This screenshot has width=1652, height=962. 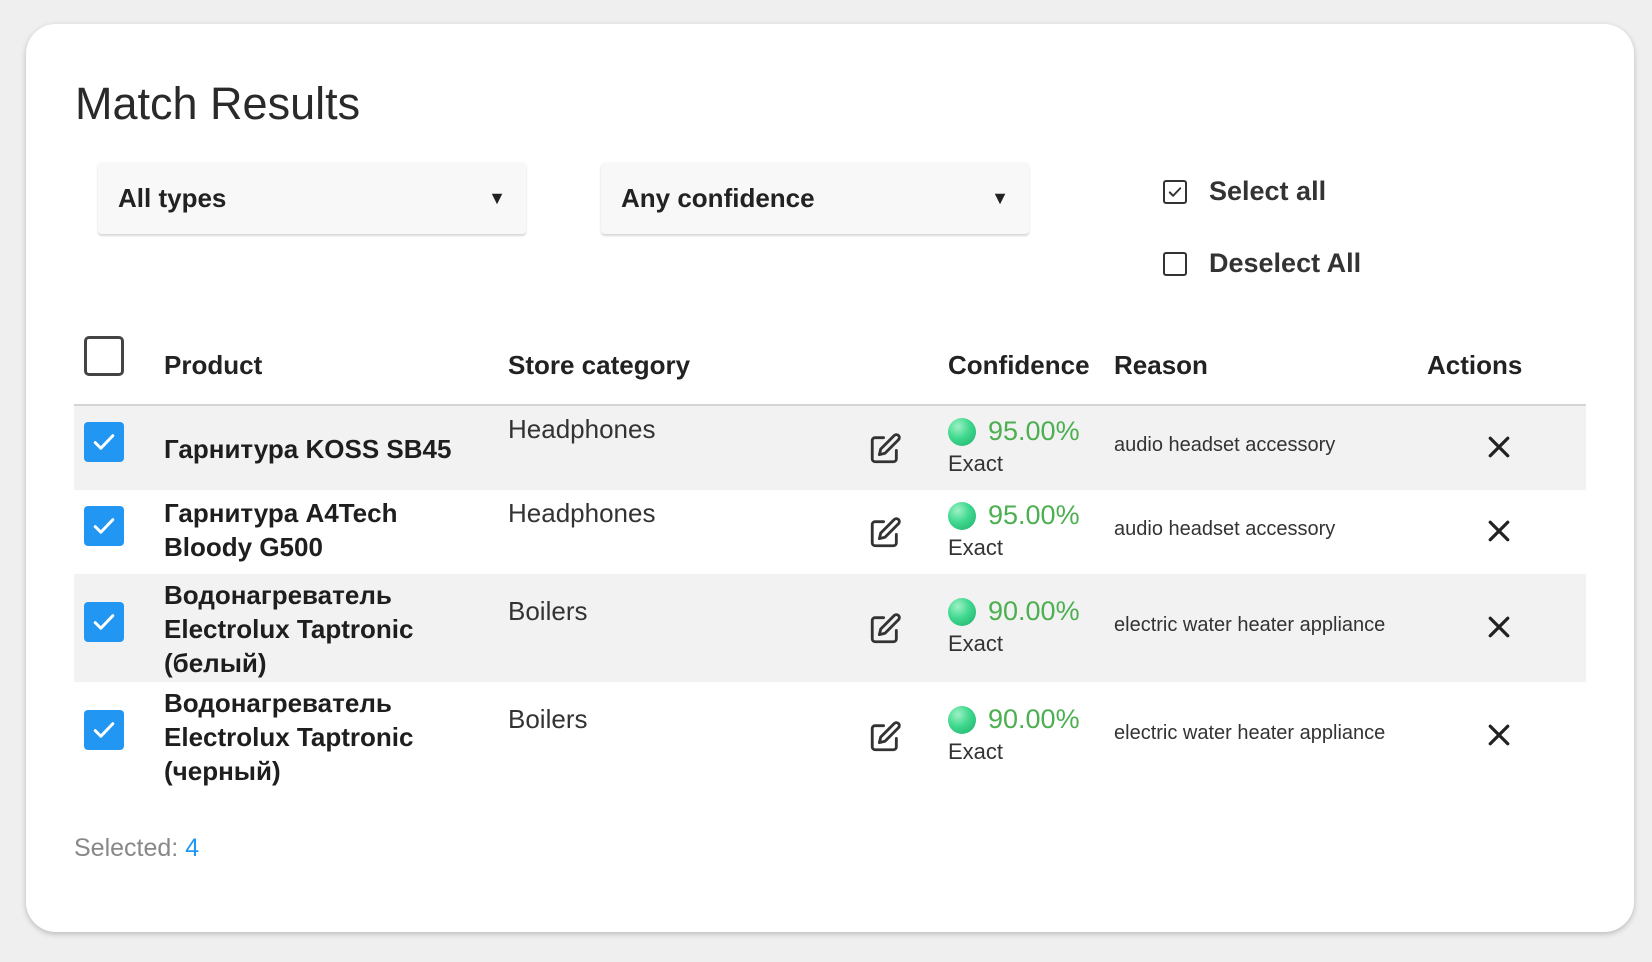 What do you see at coordinates (213, 365) in the screenshot?
I see `column-header-product: Product` at bounding box center [213, 365].